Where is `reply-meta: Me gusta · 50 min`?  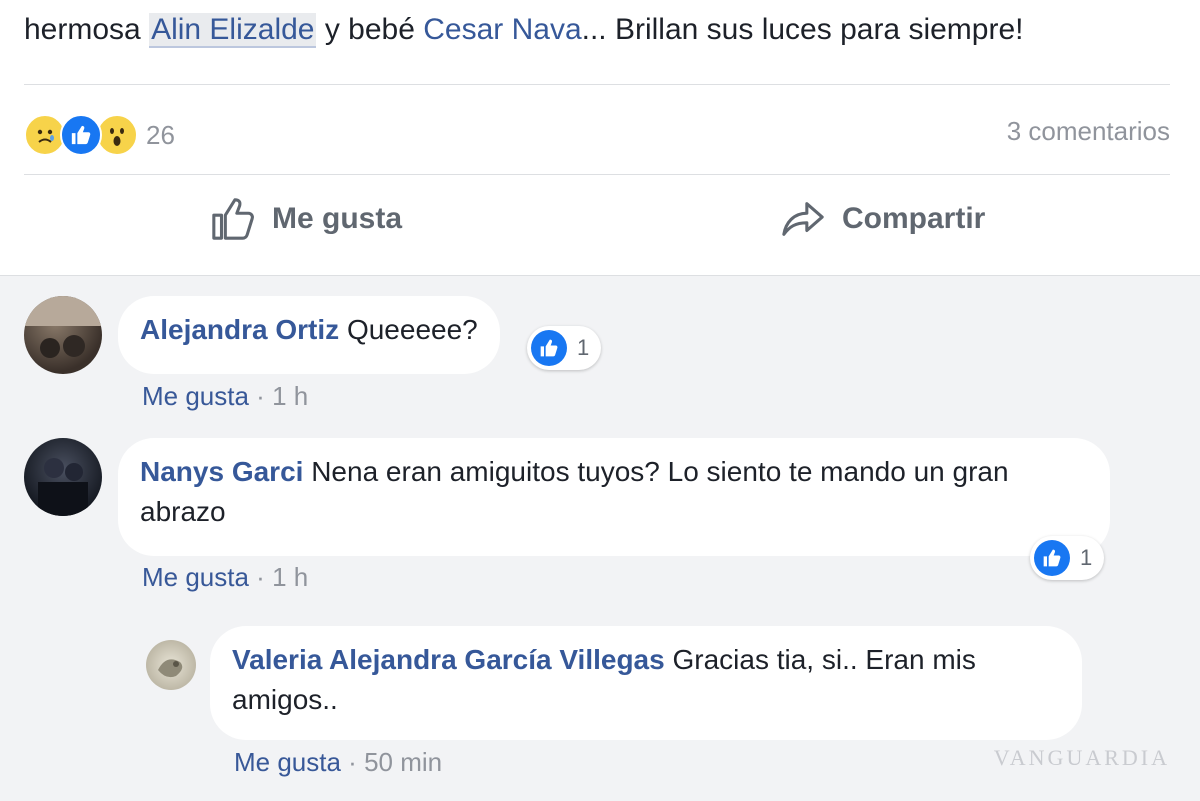 reply-meta: Me gusta · 50 min is located at coordinates (338, 762).